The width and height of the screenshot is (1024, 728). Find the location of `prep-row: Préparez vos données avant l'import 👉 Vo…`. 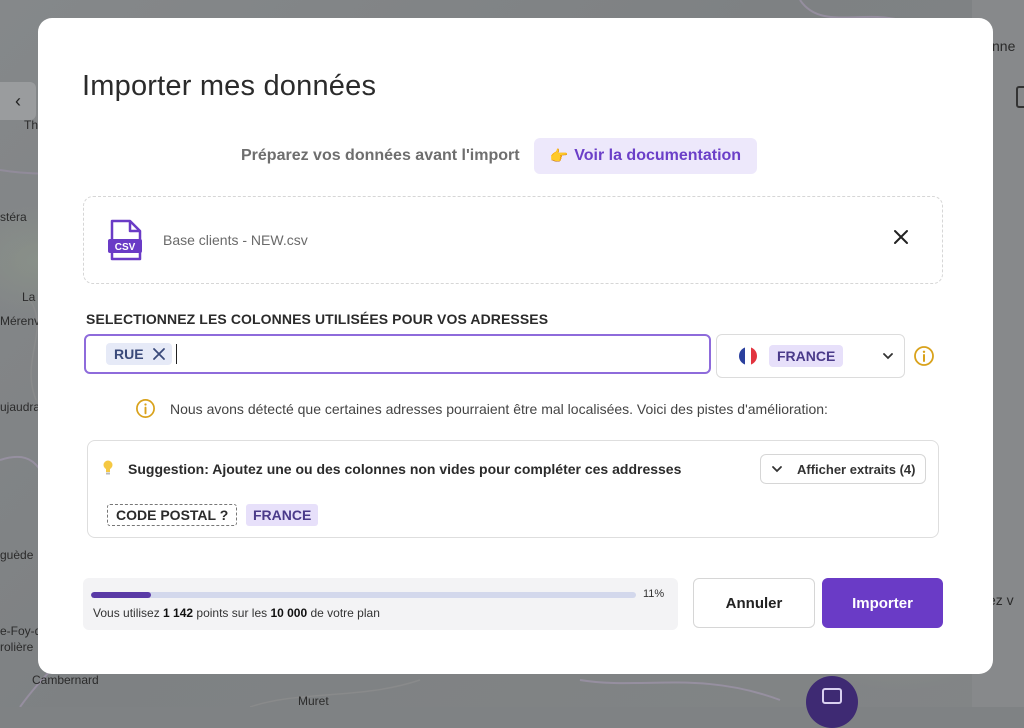

prep-row: Préparez vos données avant l'import 👉 Vo… is located at coordinates (499, 156).